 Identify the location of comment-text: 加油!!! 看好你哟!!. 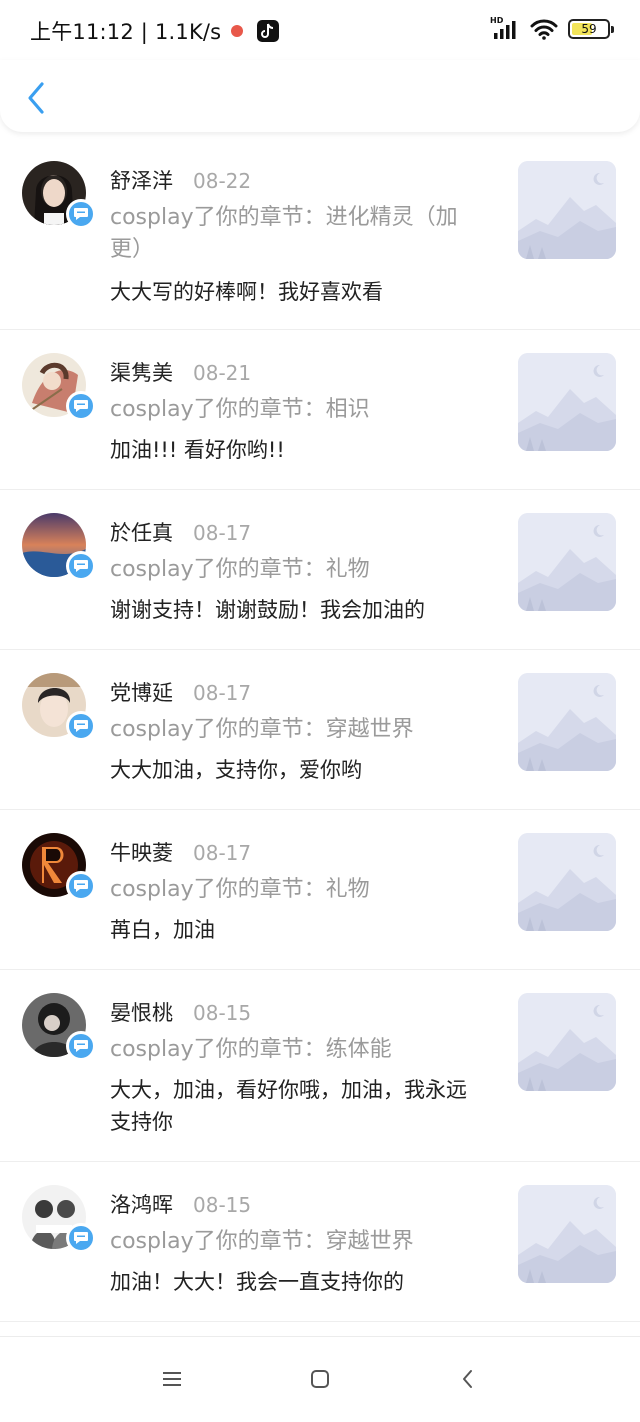
(197, 450).